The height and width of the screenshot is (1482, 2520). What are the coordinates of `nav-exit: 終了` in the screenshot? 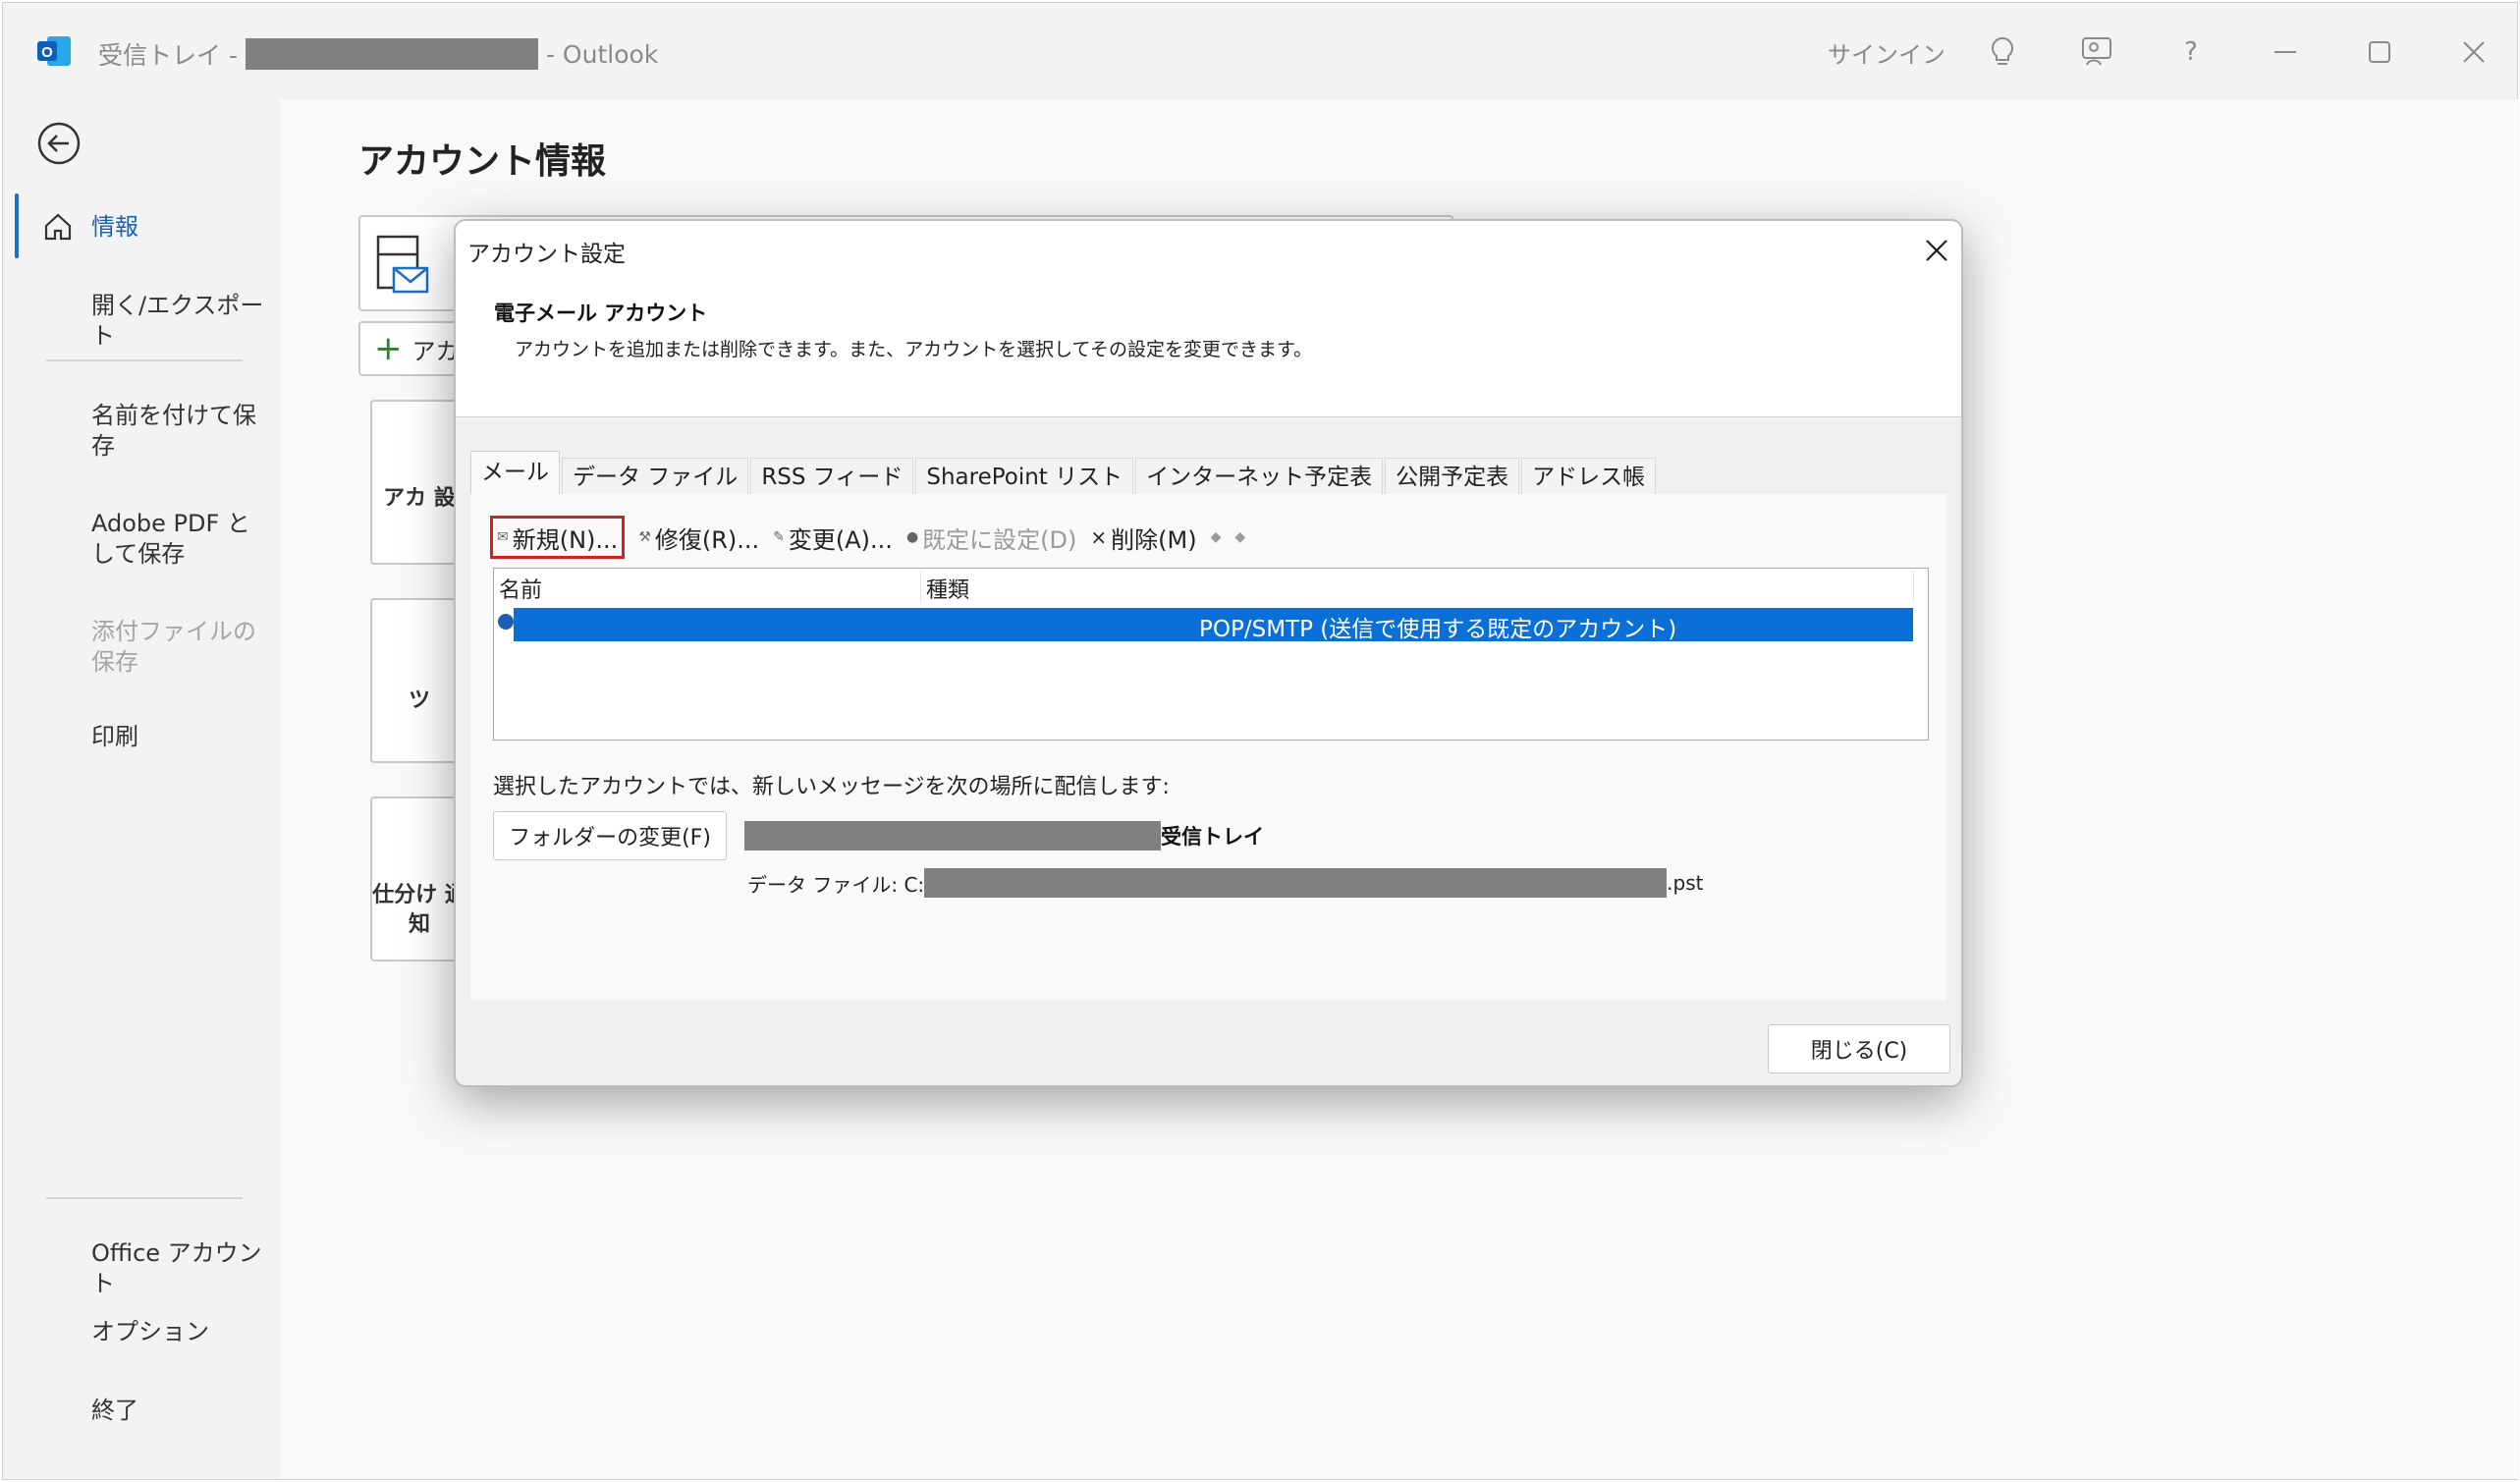 It's located at (179, 1411).